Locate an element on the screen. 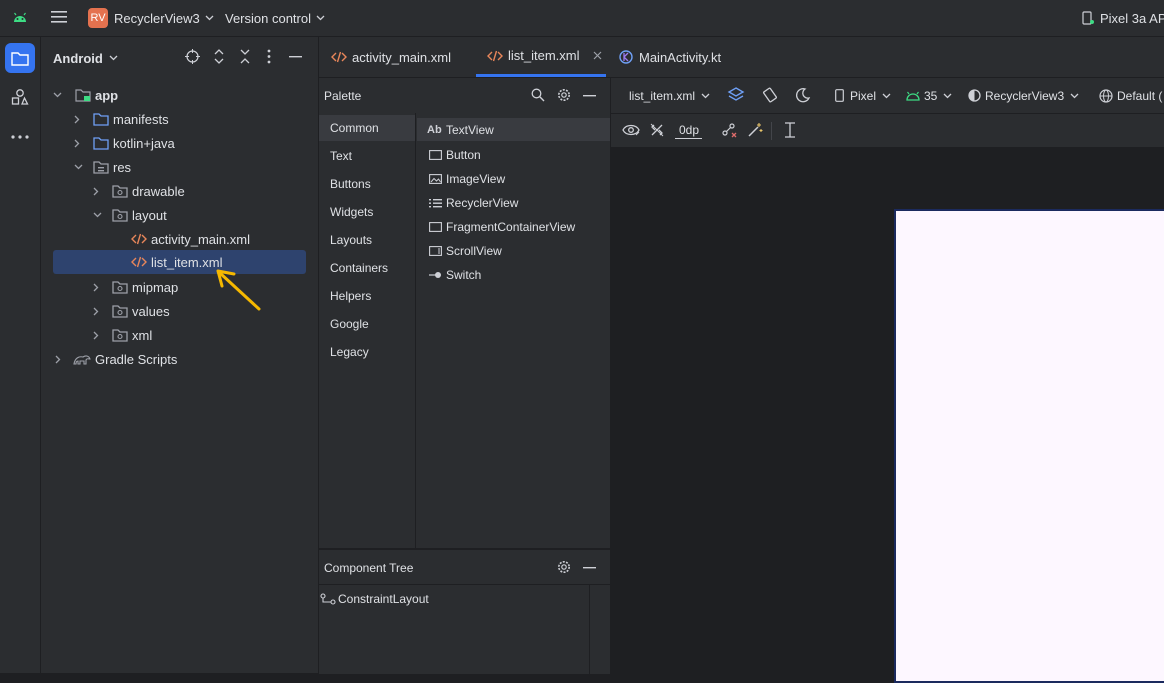  scroll-icon is located at coordinates (437, 250).